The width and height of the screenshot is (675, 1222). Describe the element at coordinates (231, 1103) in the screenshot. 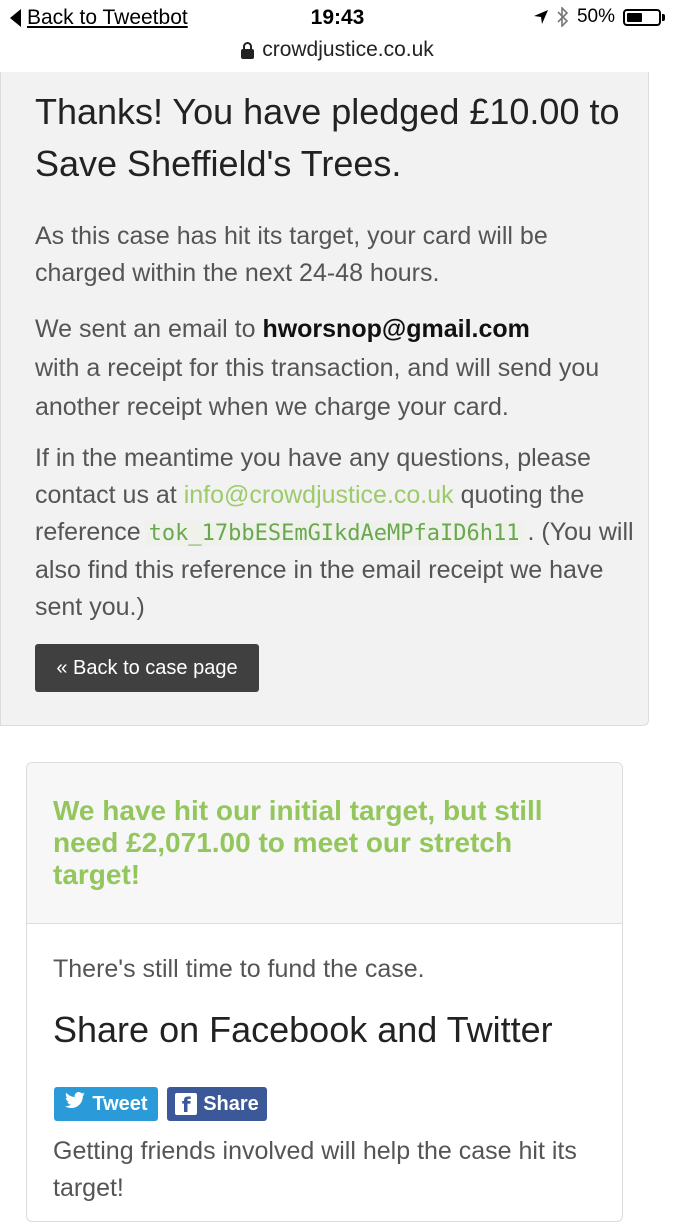

I see `share-label: Share` at that location.